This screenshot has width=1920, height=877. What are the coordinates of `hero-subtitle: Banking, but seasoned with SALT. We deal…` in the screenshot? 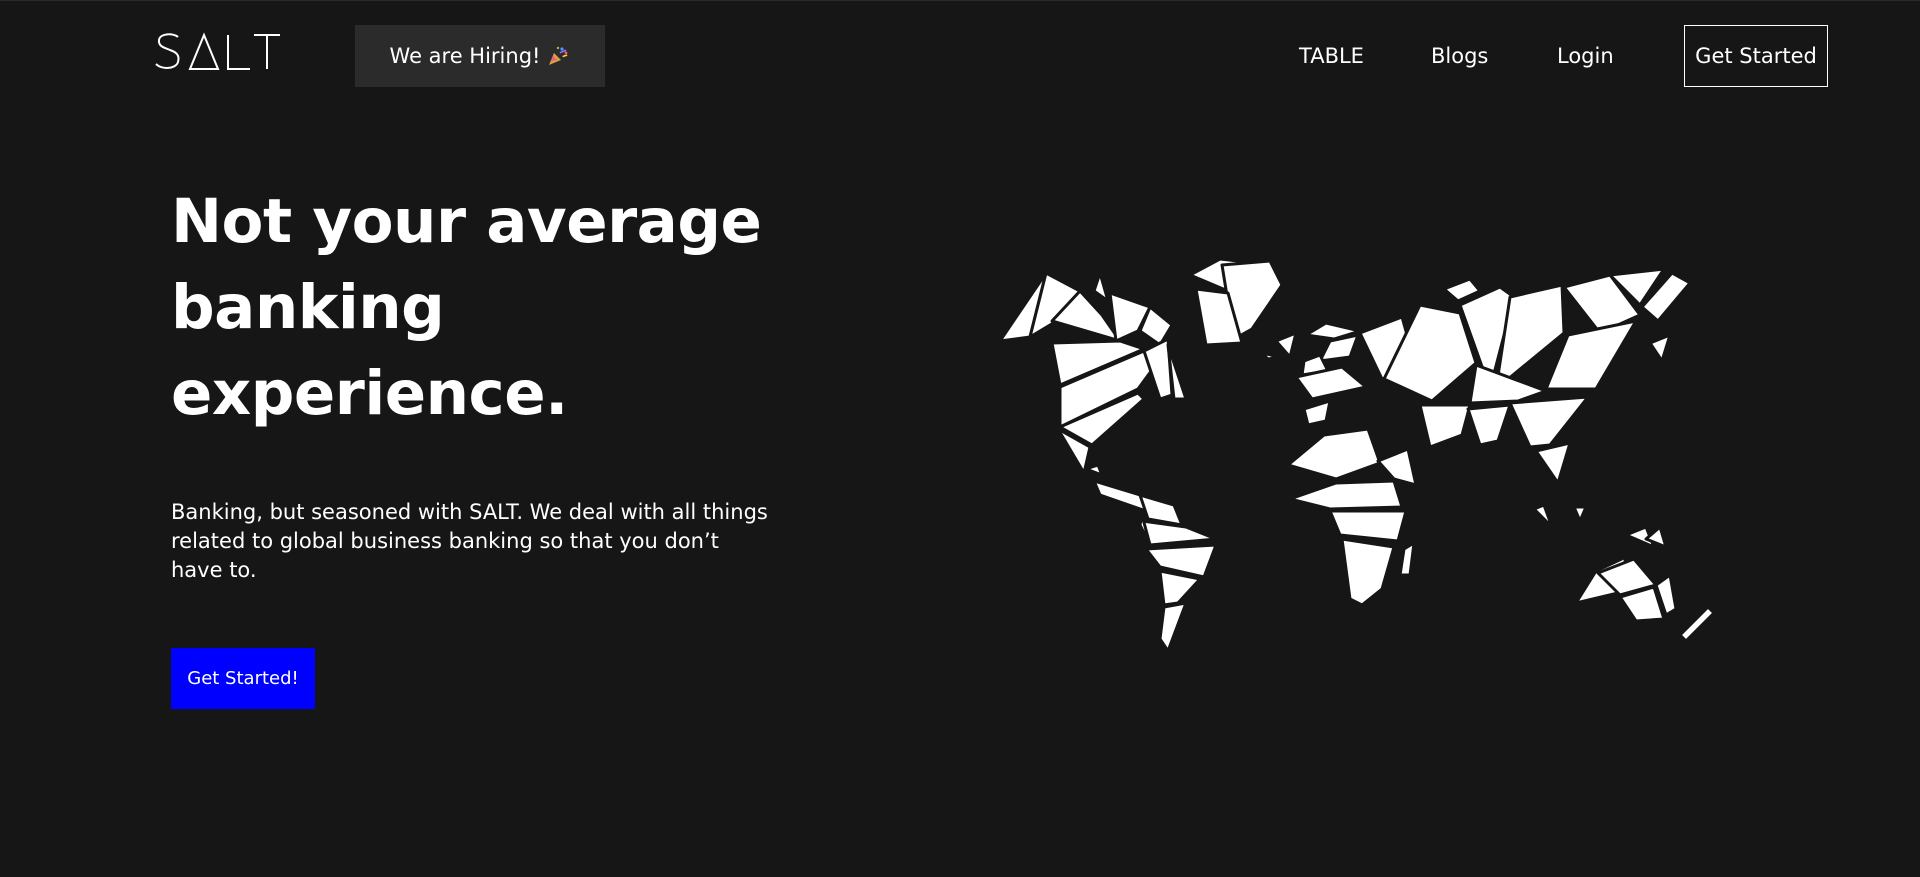 It's located at (469, 541).